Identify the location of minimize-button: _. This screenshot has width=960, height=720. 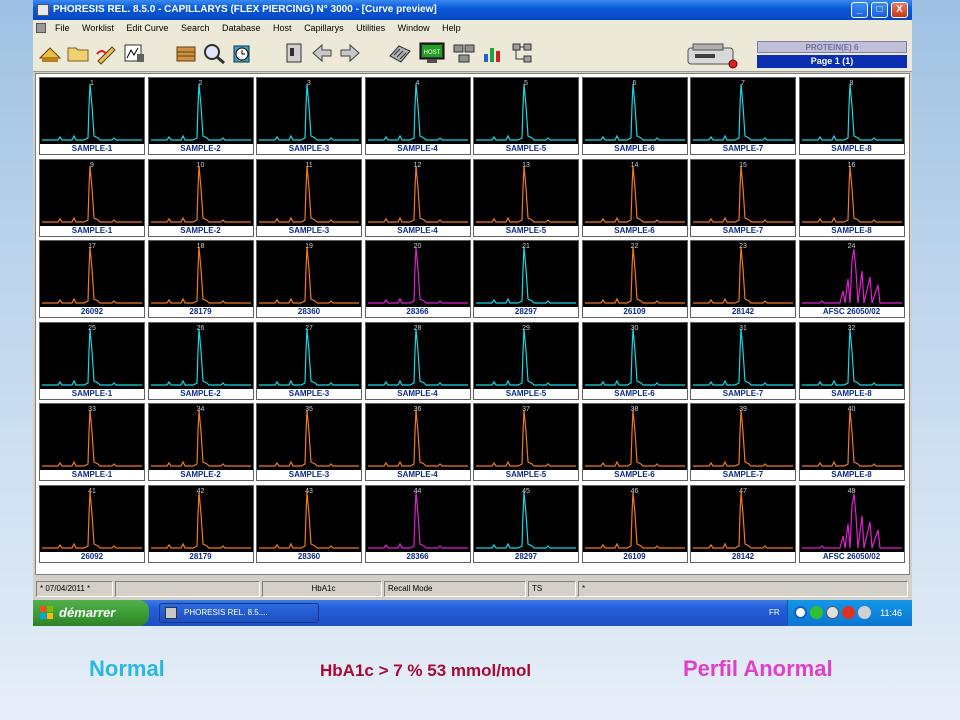
(859, 10).